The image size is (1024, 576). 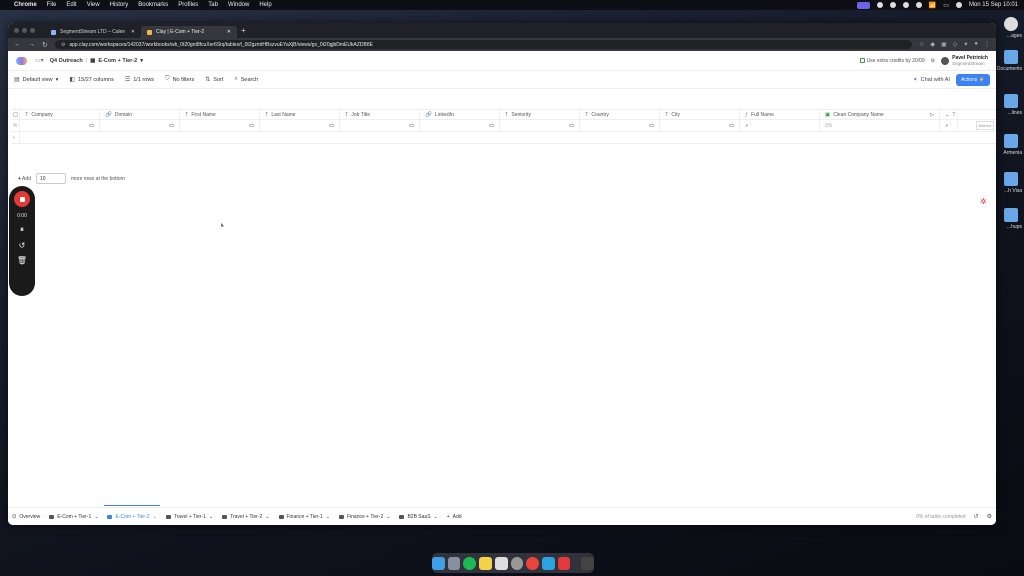 What do you see at coordinates (25, 5) in the screenshot?
I see `menu-app-name: Chrome` at bounding box center [25, 5].